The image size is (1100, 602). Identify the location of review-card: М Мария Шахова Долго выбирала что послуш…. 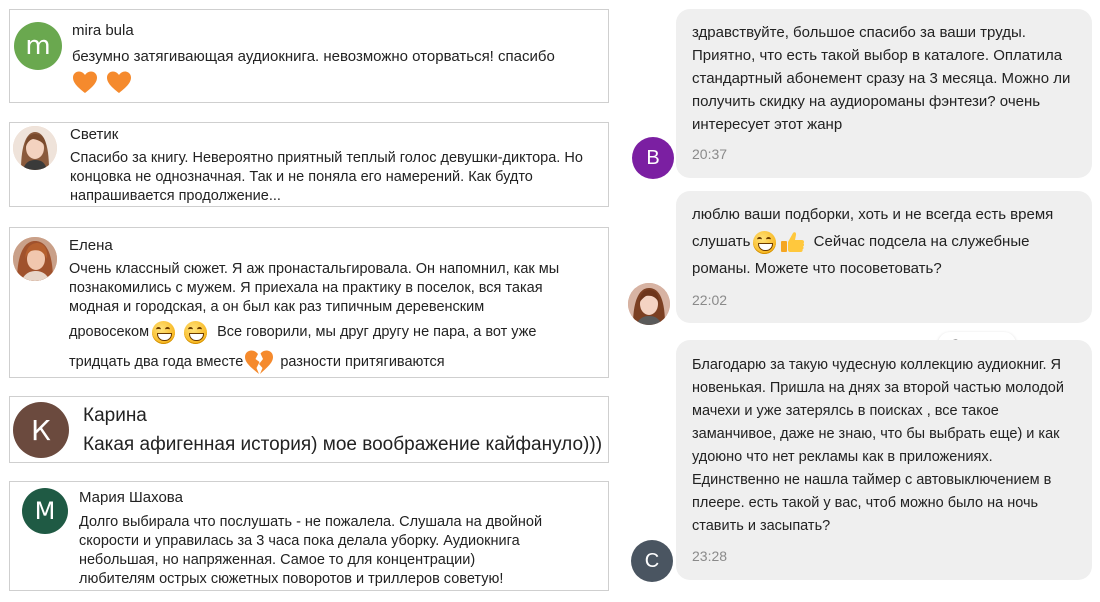
(309, 536).